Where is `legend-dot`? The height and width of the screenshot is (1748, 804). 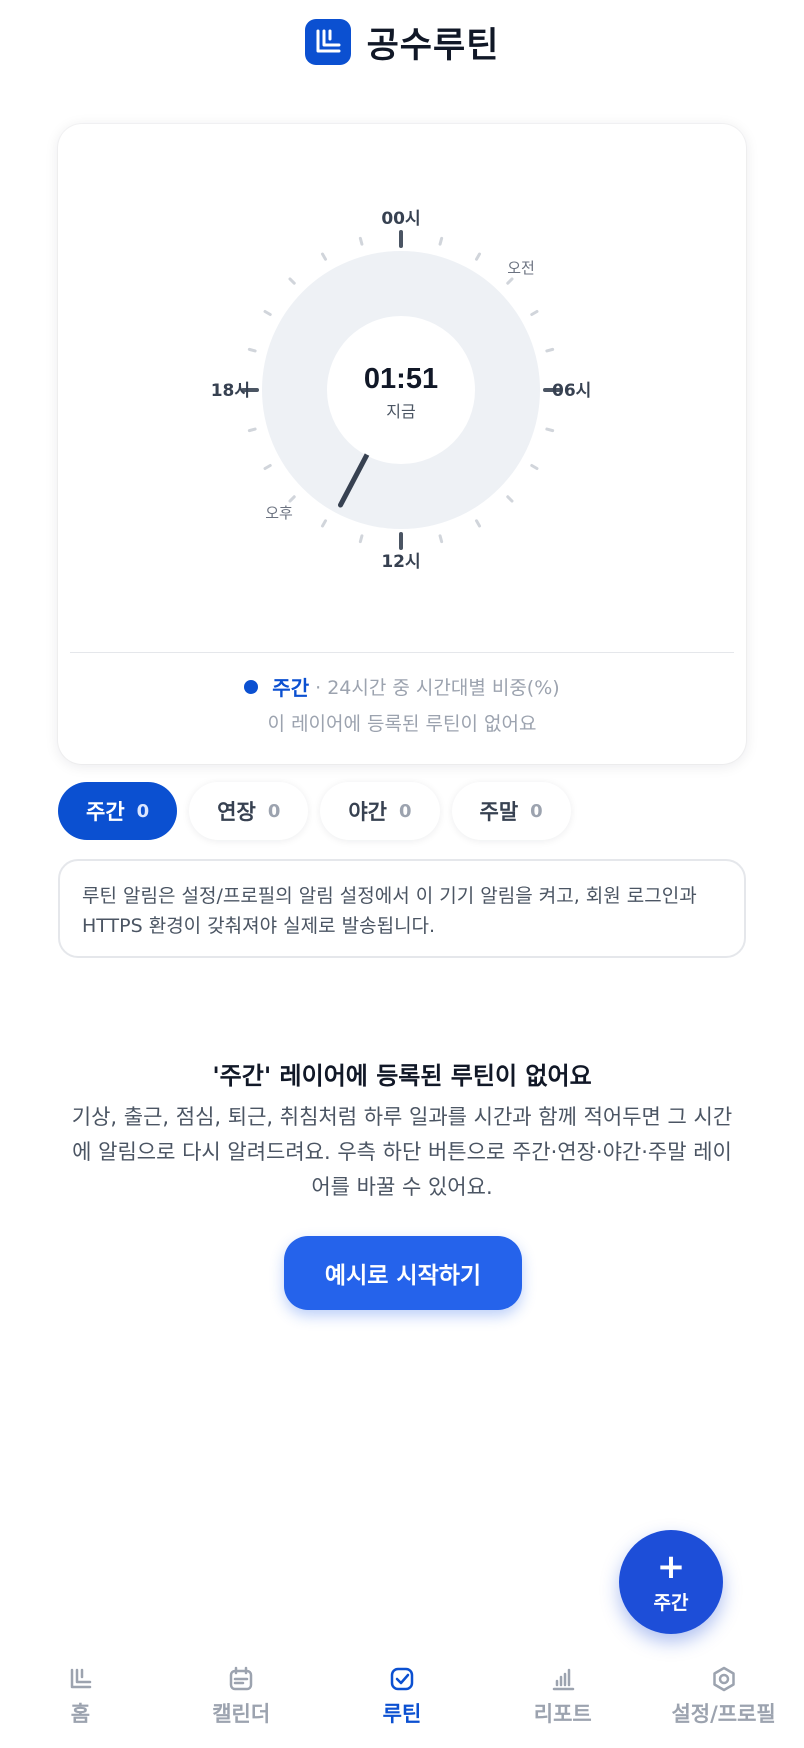
legend-dot is located at coordinates (251, 686).